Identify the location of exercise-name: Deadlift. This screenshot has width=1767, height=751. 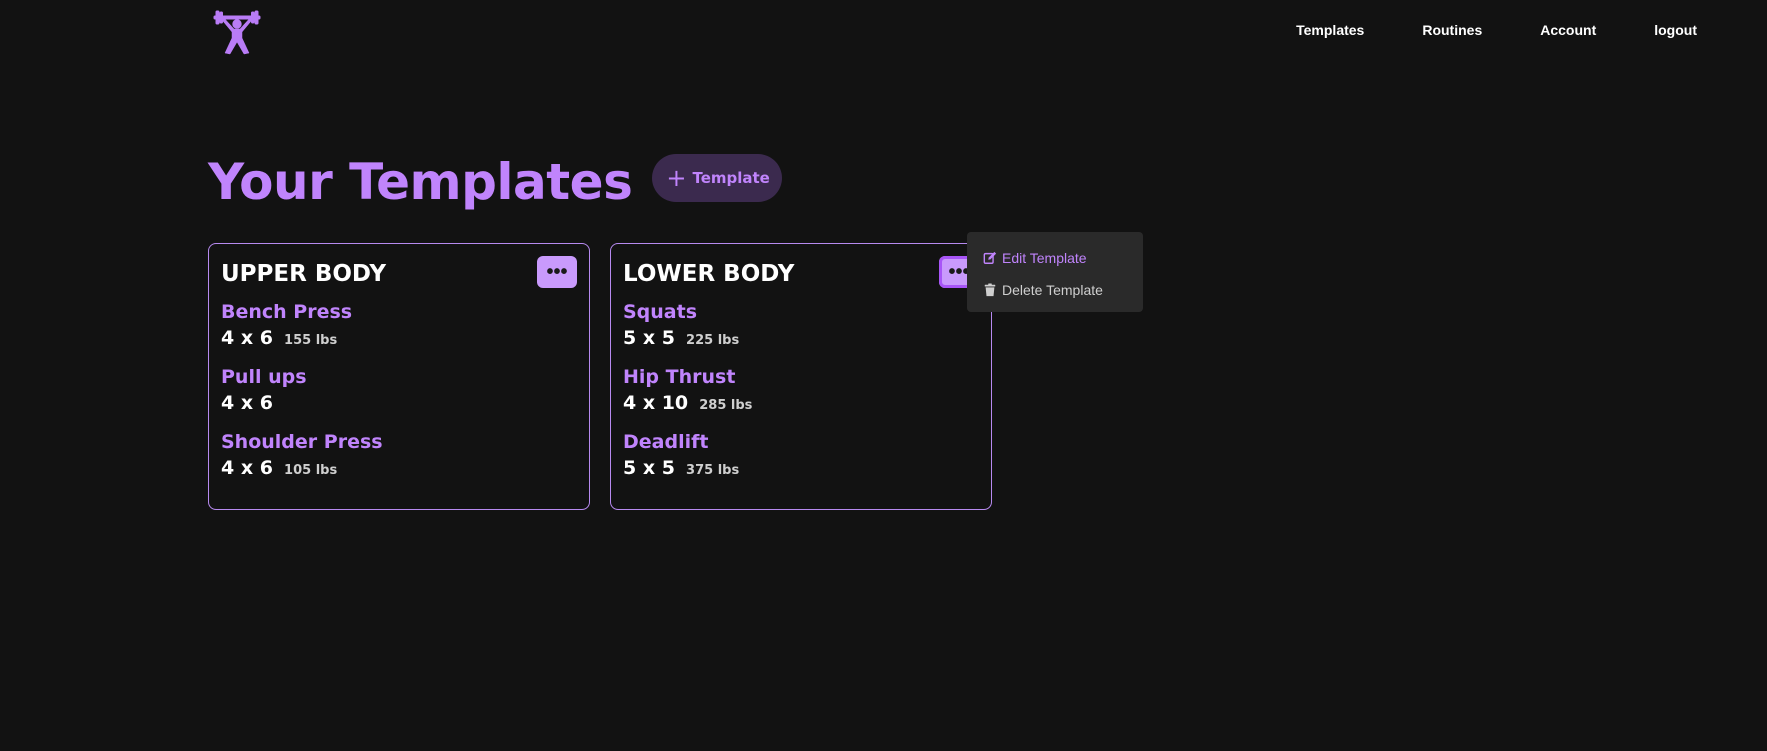
(666, 442).